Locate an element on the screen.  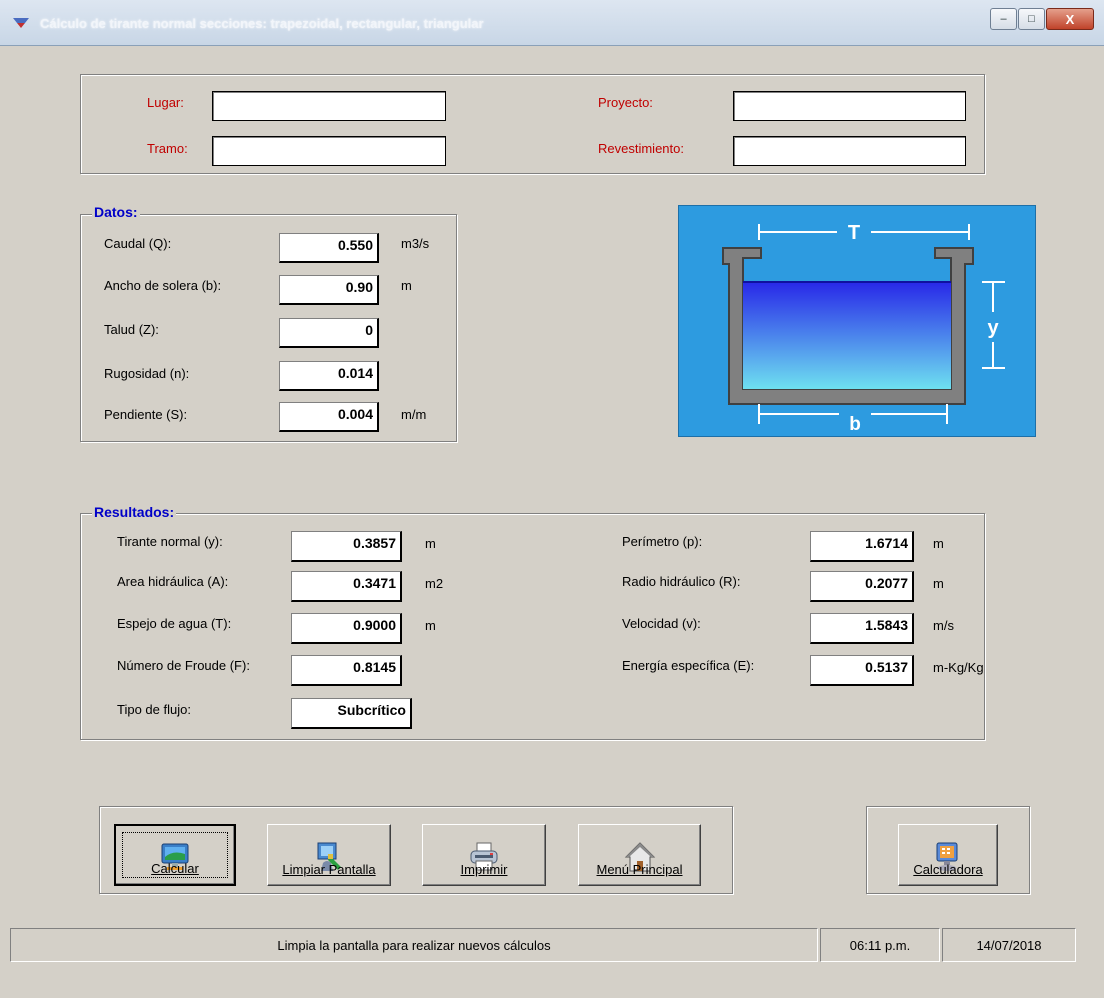
limpiar-label: Limpiar Pantalla is located at coordinates (329, 869).